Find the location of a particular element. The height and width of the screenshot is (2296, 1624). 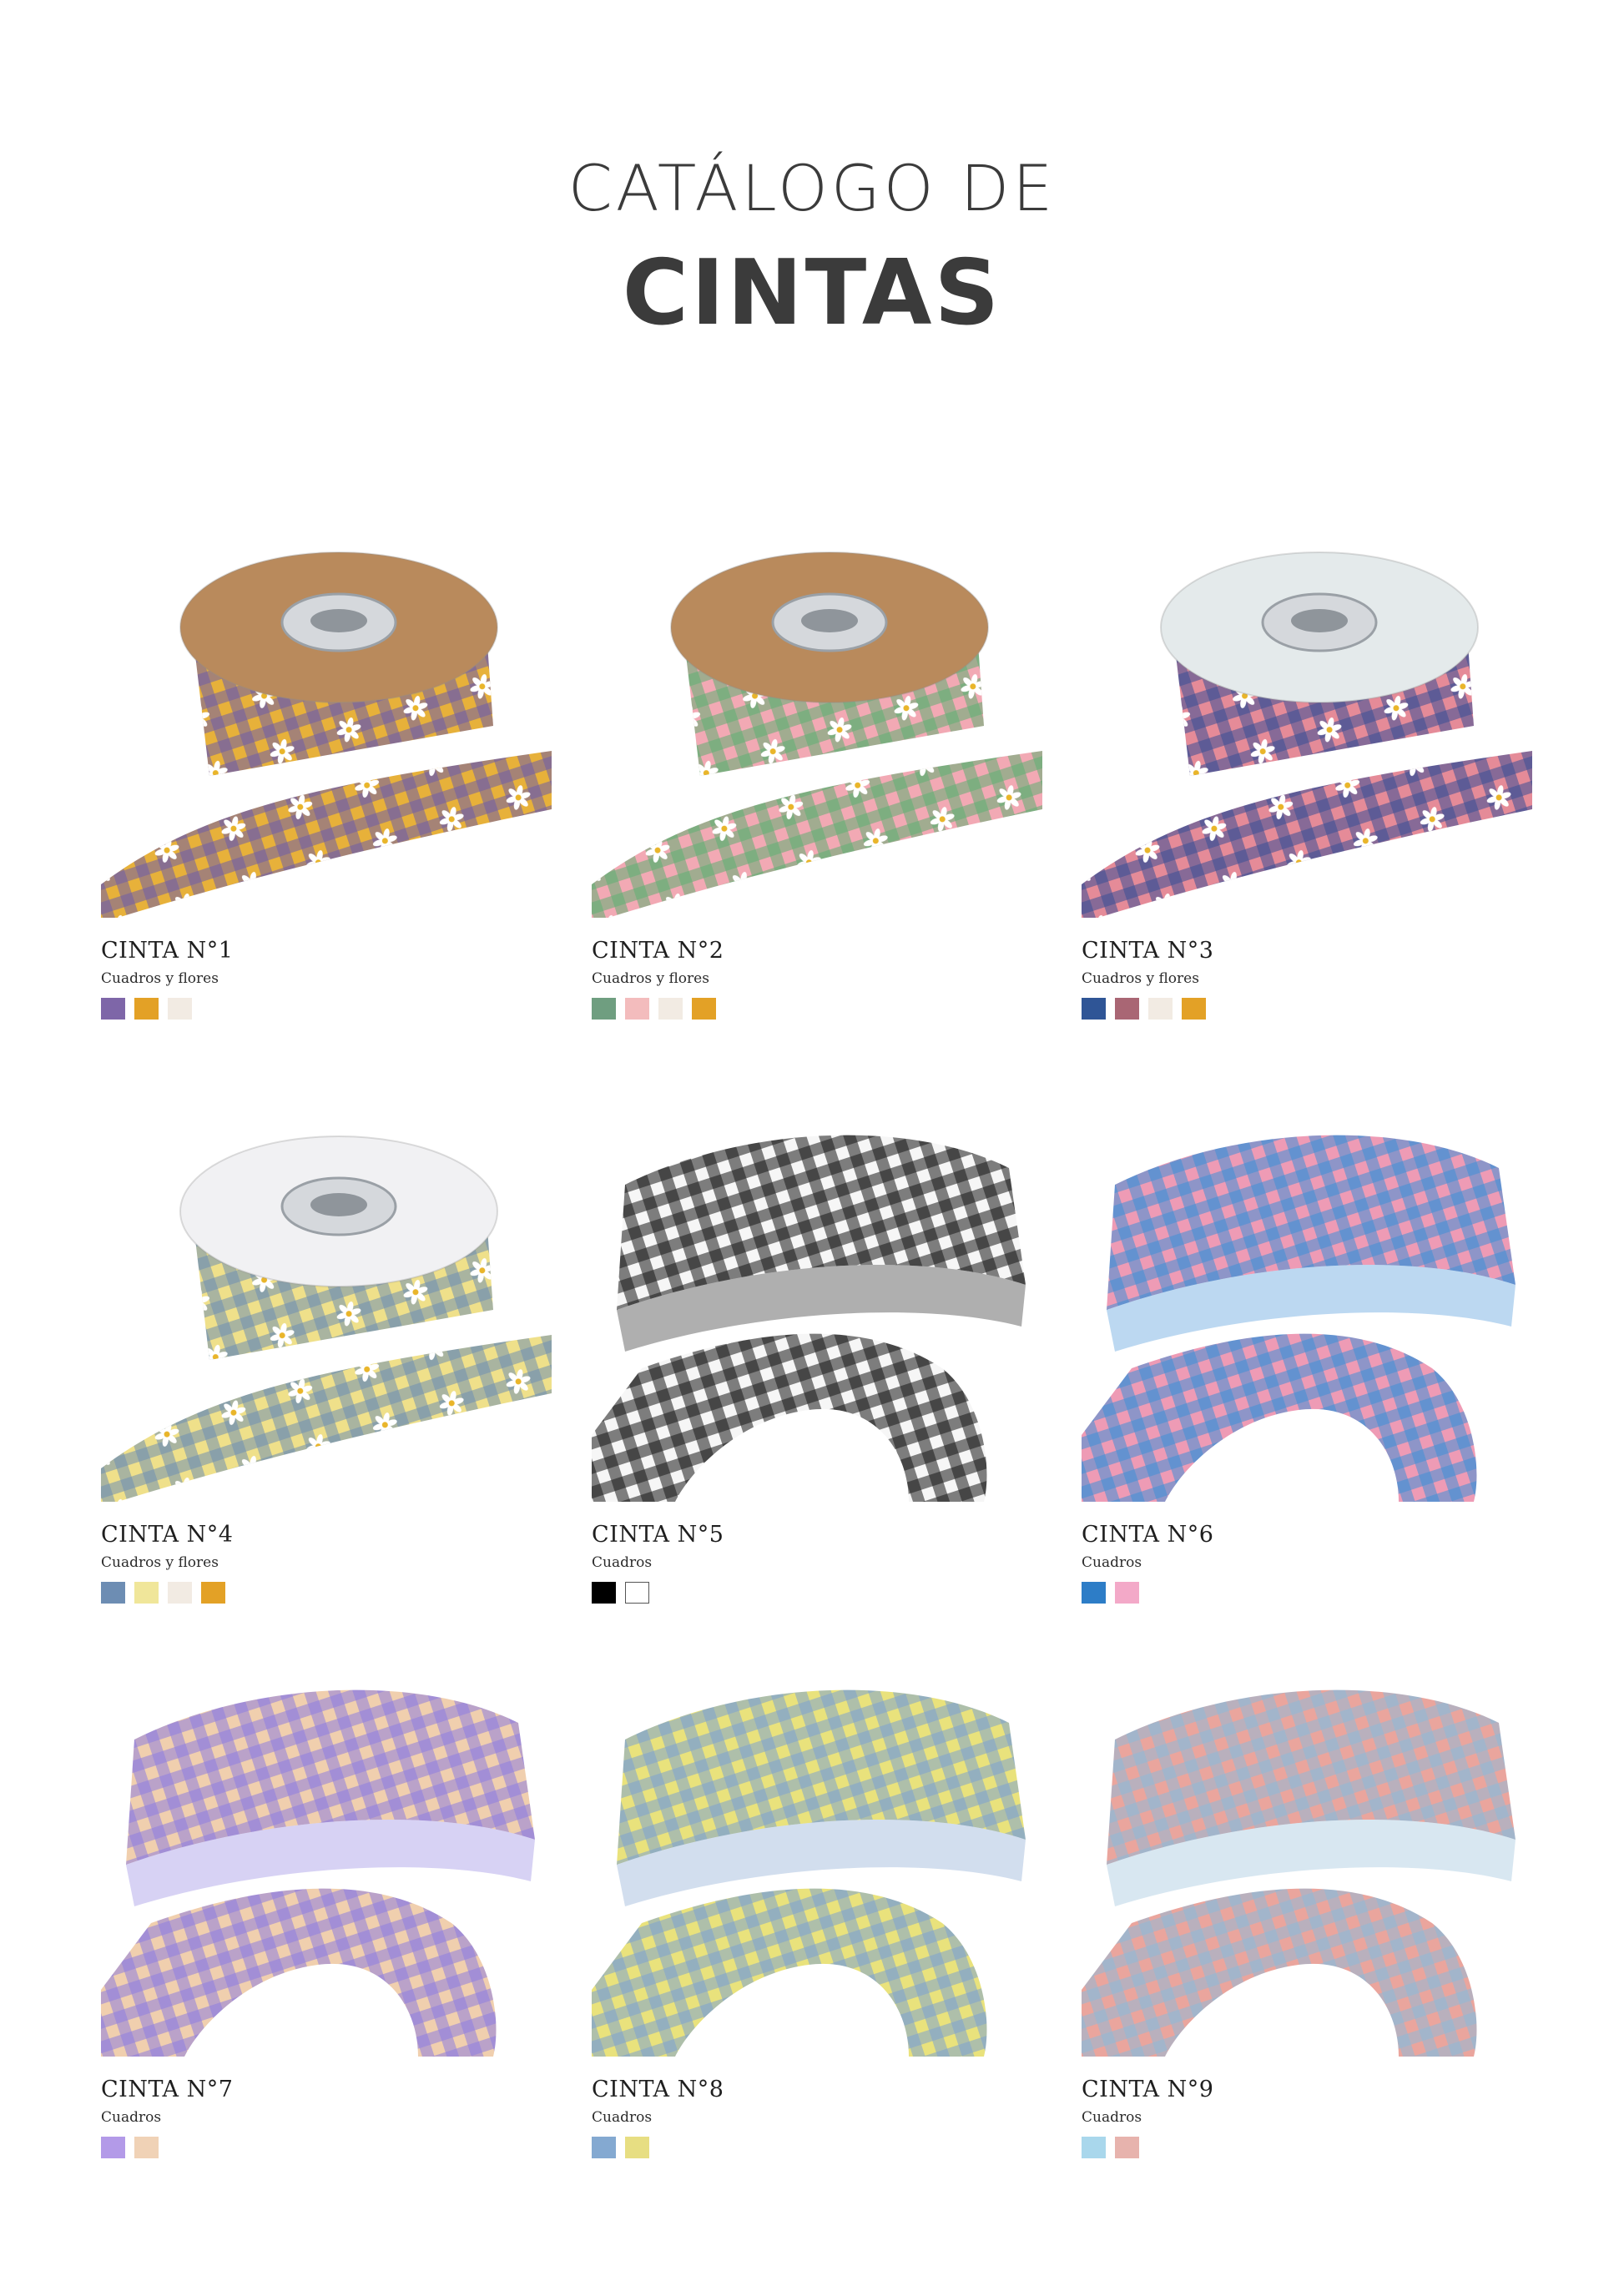

ribbon-card: CINTA N°5 Cuadros is located at coordinates (817, 1361).